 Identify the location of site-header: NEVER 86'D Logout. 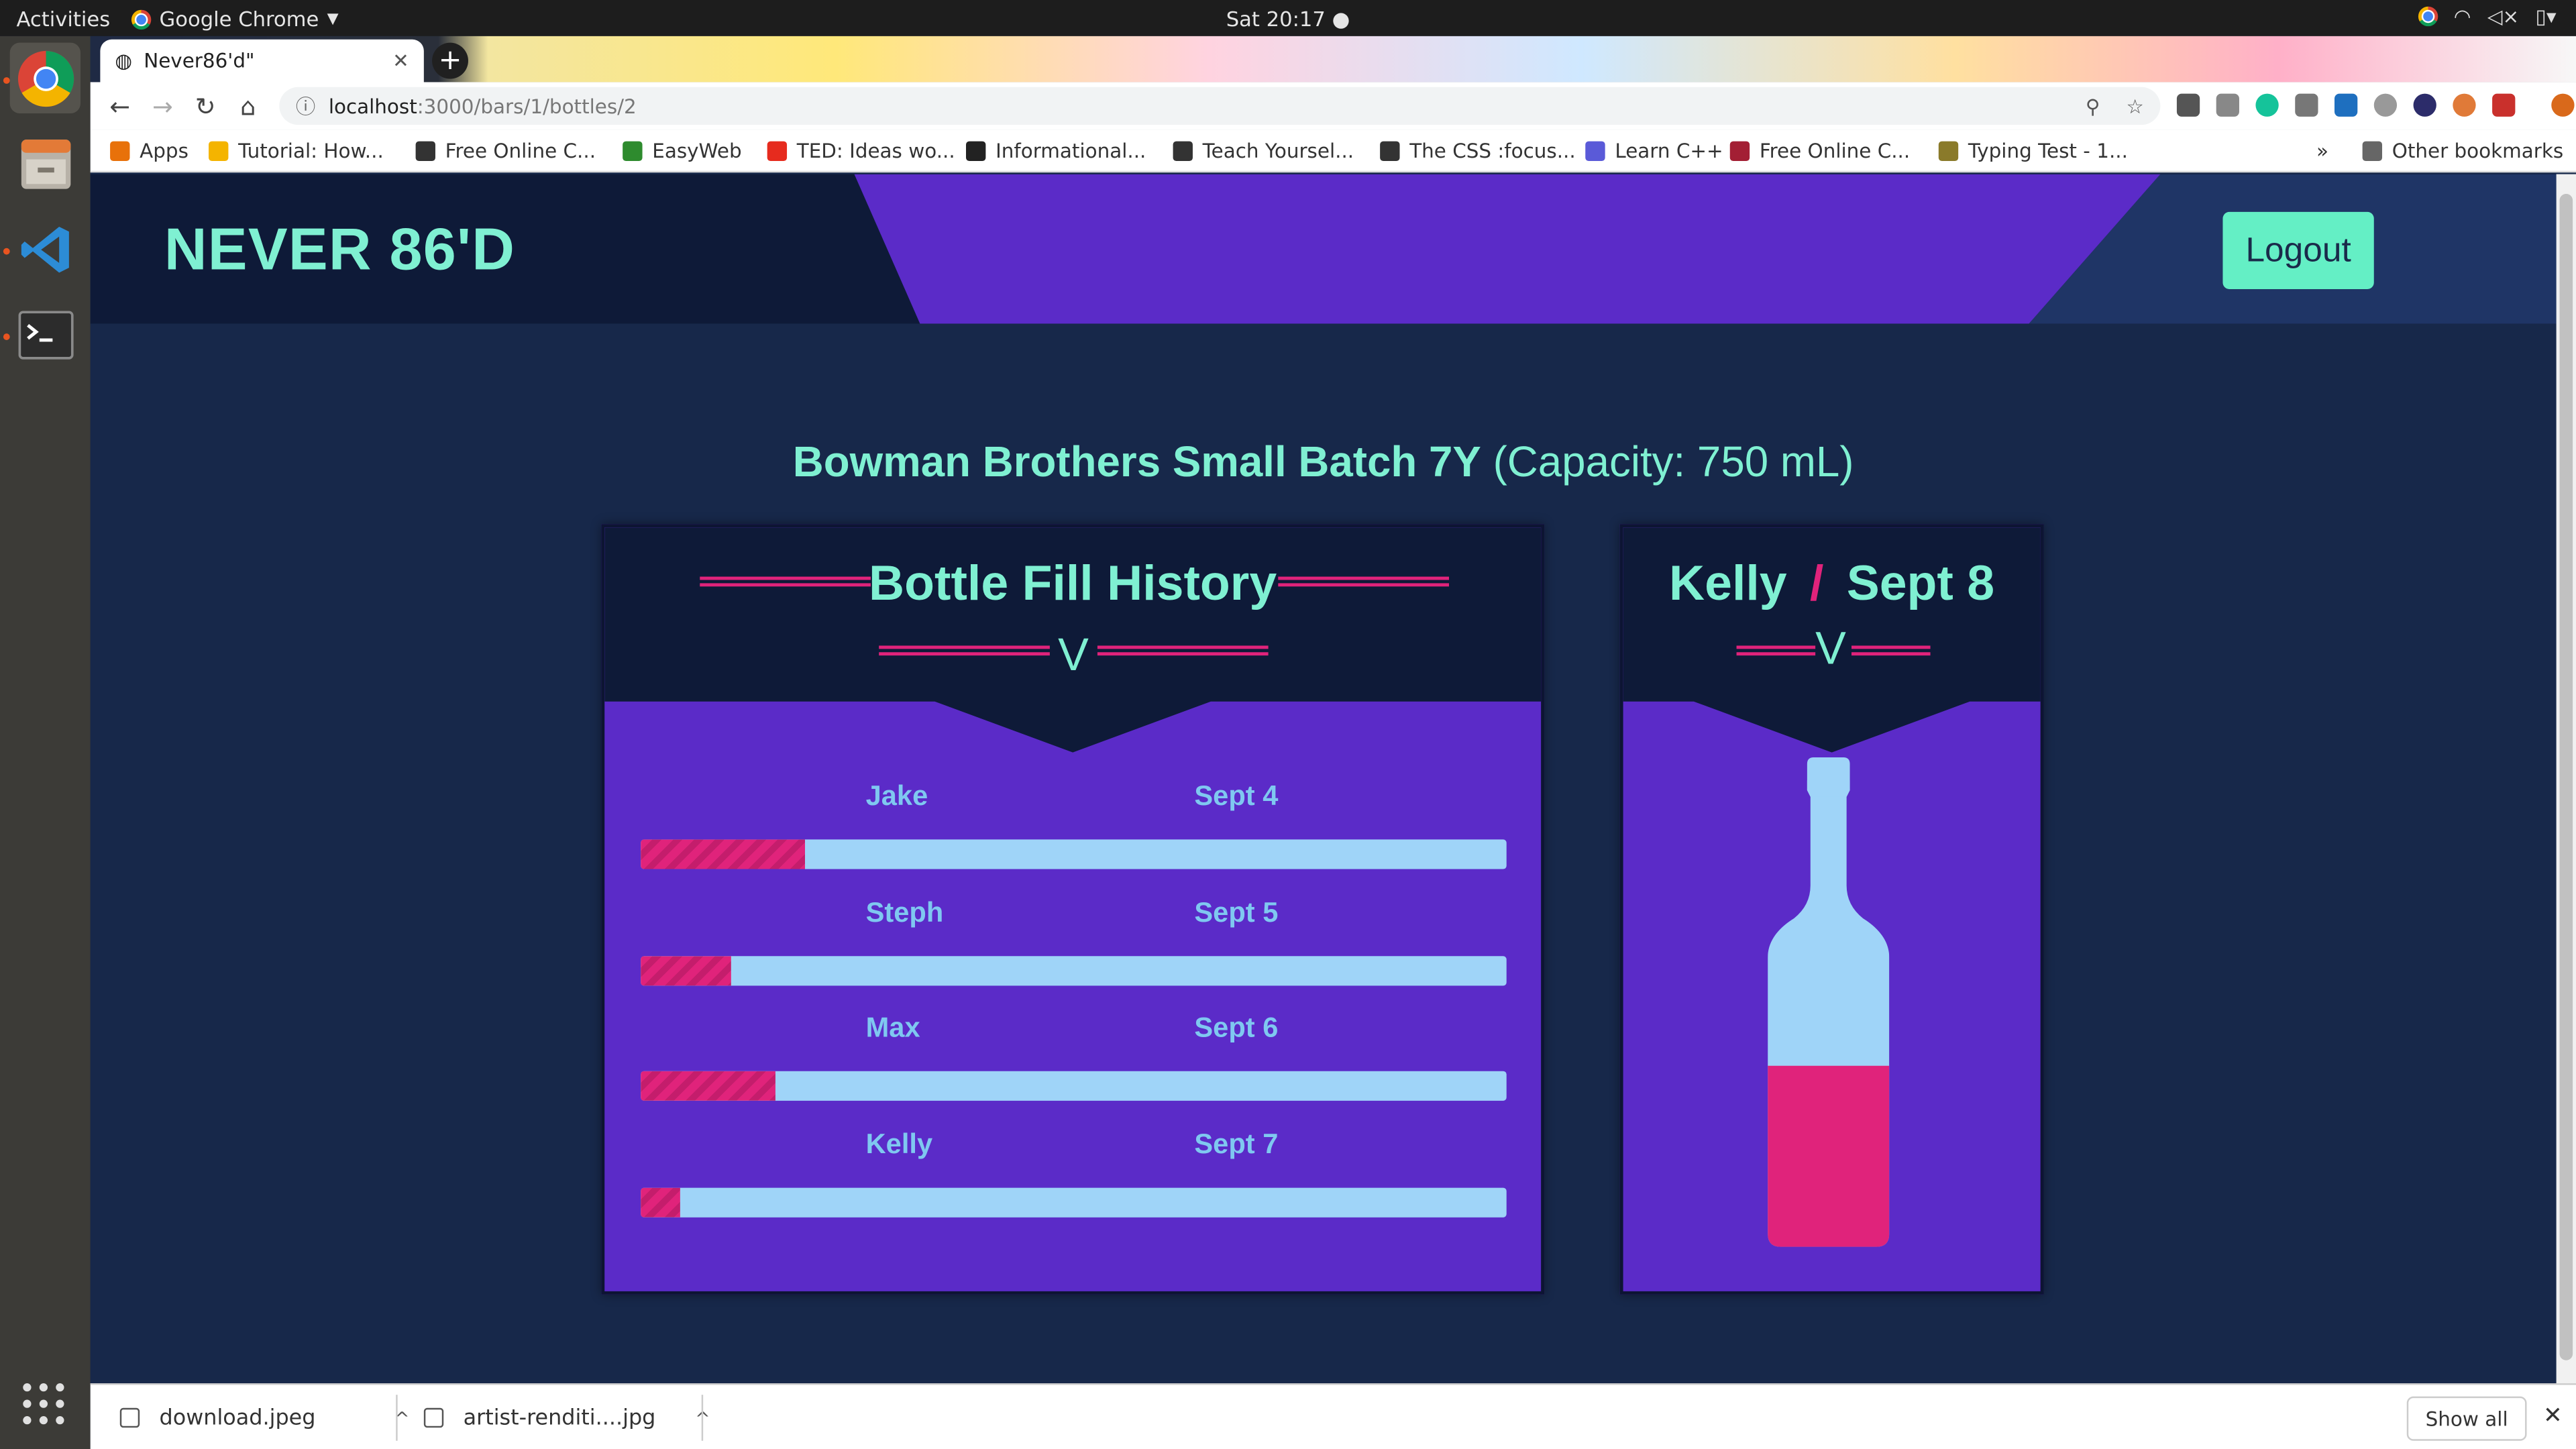
(1323, 249).